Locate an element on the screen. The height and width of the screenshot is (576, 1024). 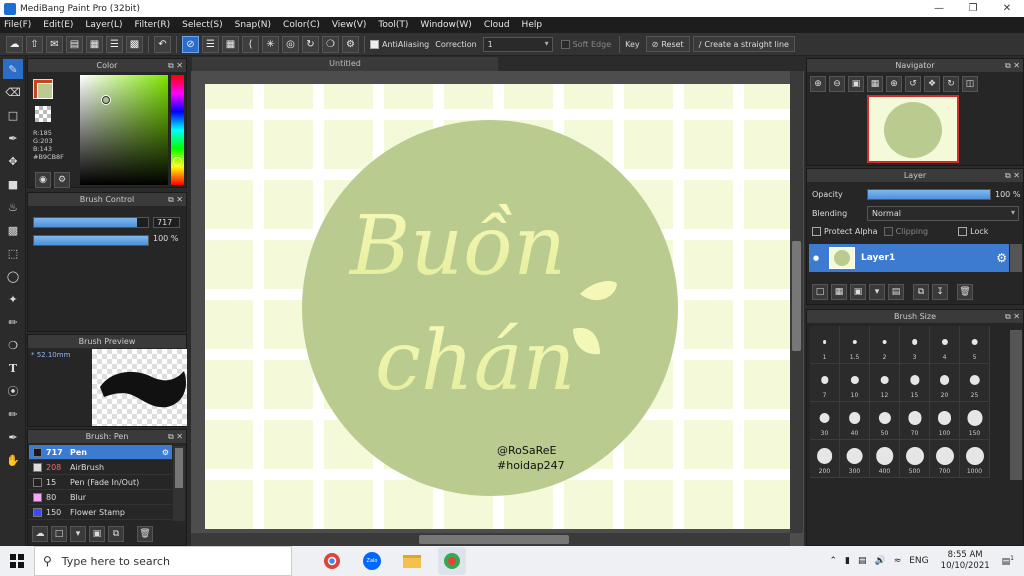
delete-brush-icon: 🗑 is located at coordinates (145, 534).